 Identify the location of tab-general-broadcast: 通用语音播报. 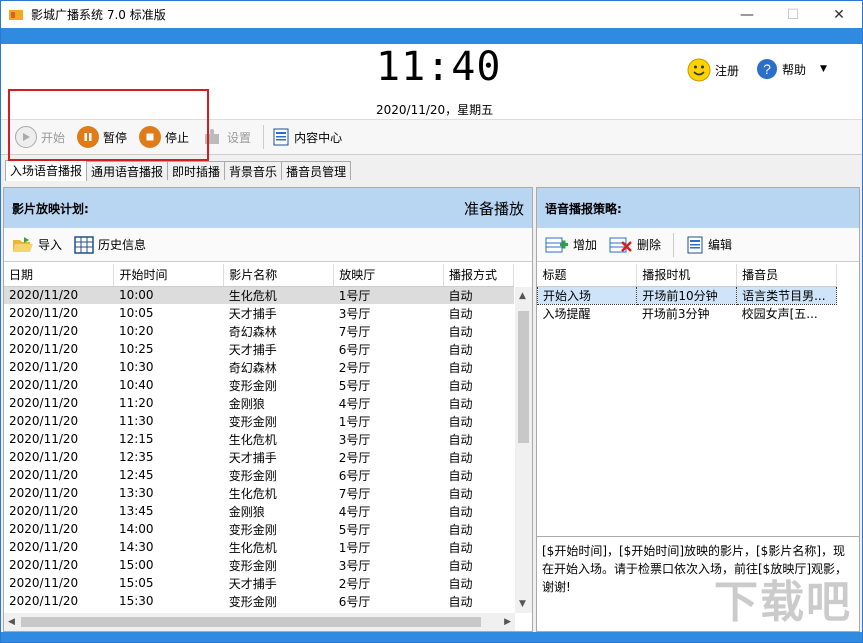
(127, 170).